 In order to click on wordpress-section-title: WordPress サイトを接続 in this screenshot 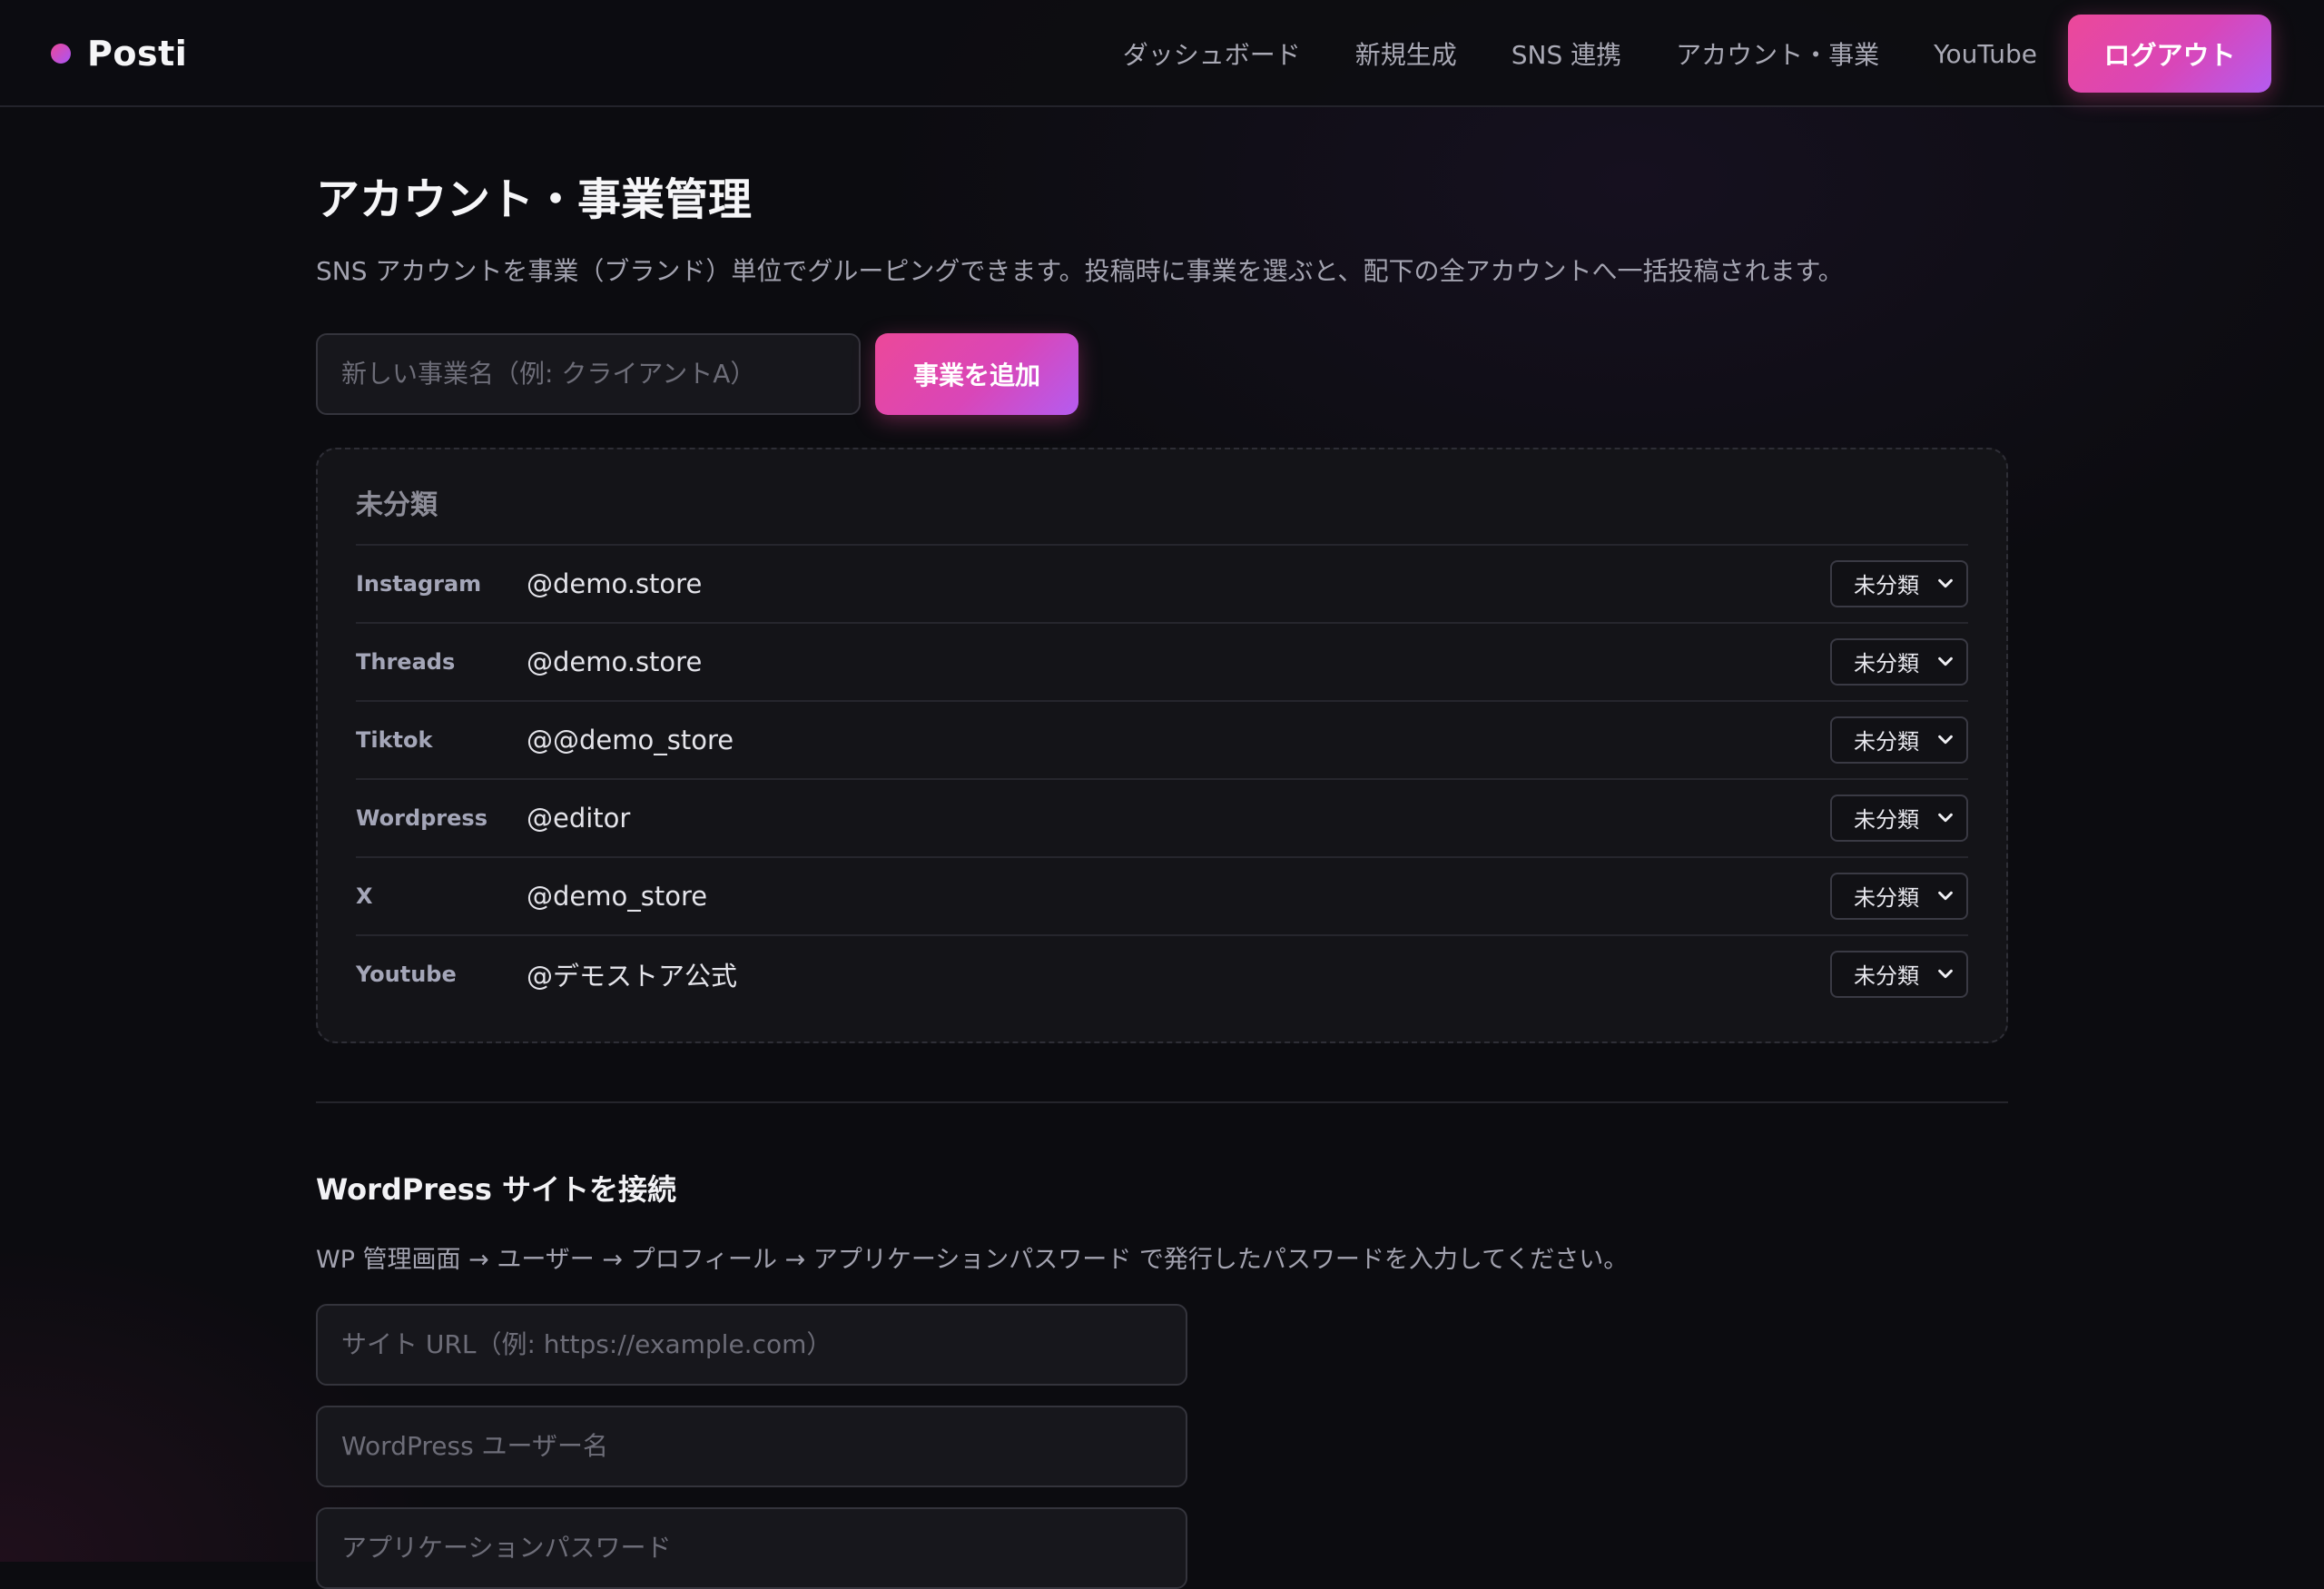, I will do `click(496, 1189)`.